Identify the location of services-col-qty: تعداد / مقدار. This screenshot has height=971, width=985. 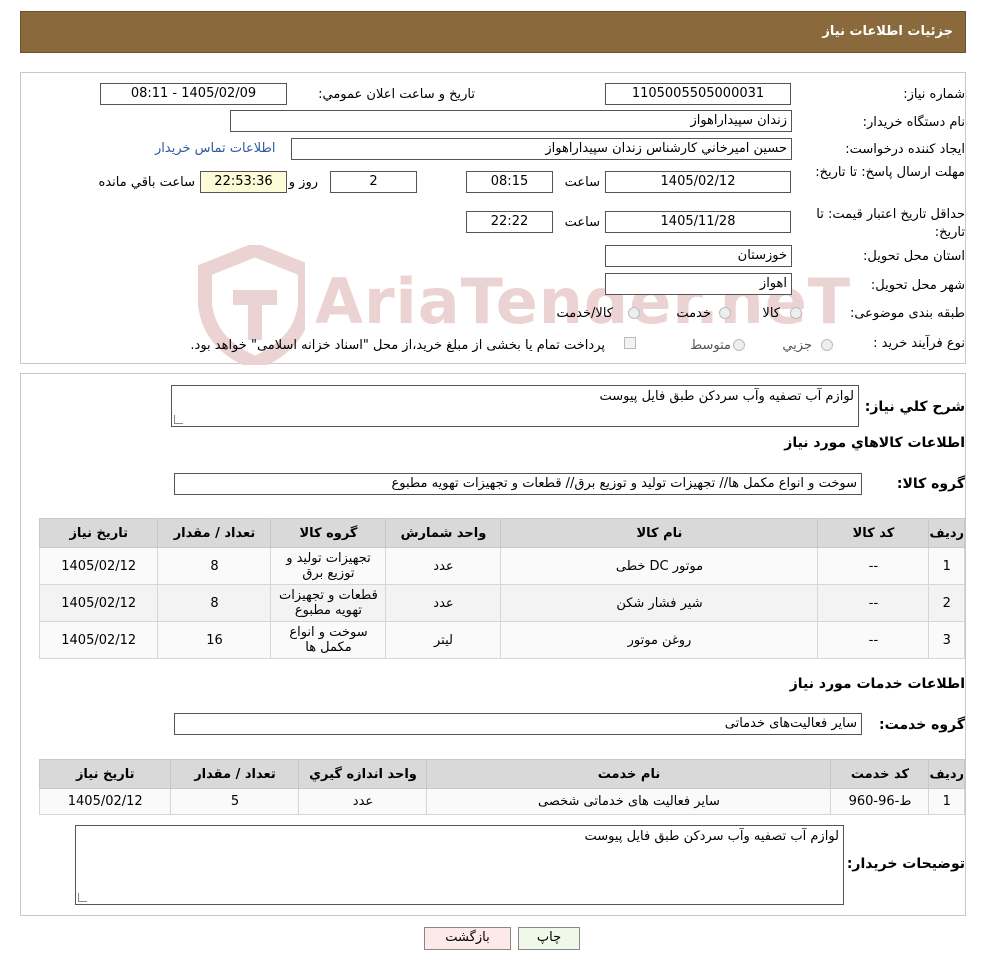
(235, 774).